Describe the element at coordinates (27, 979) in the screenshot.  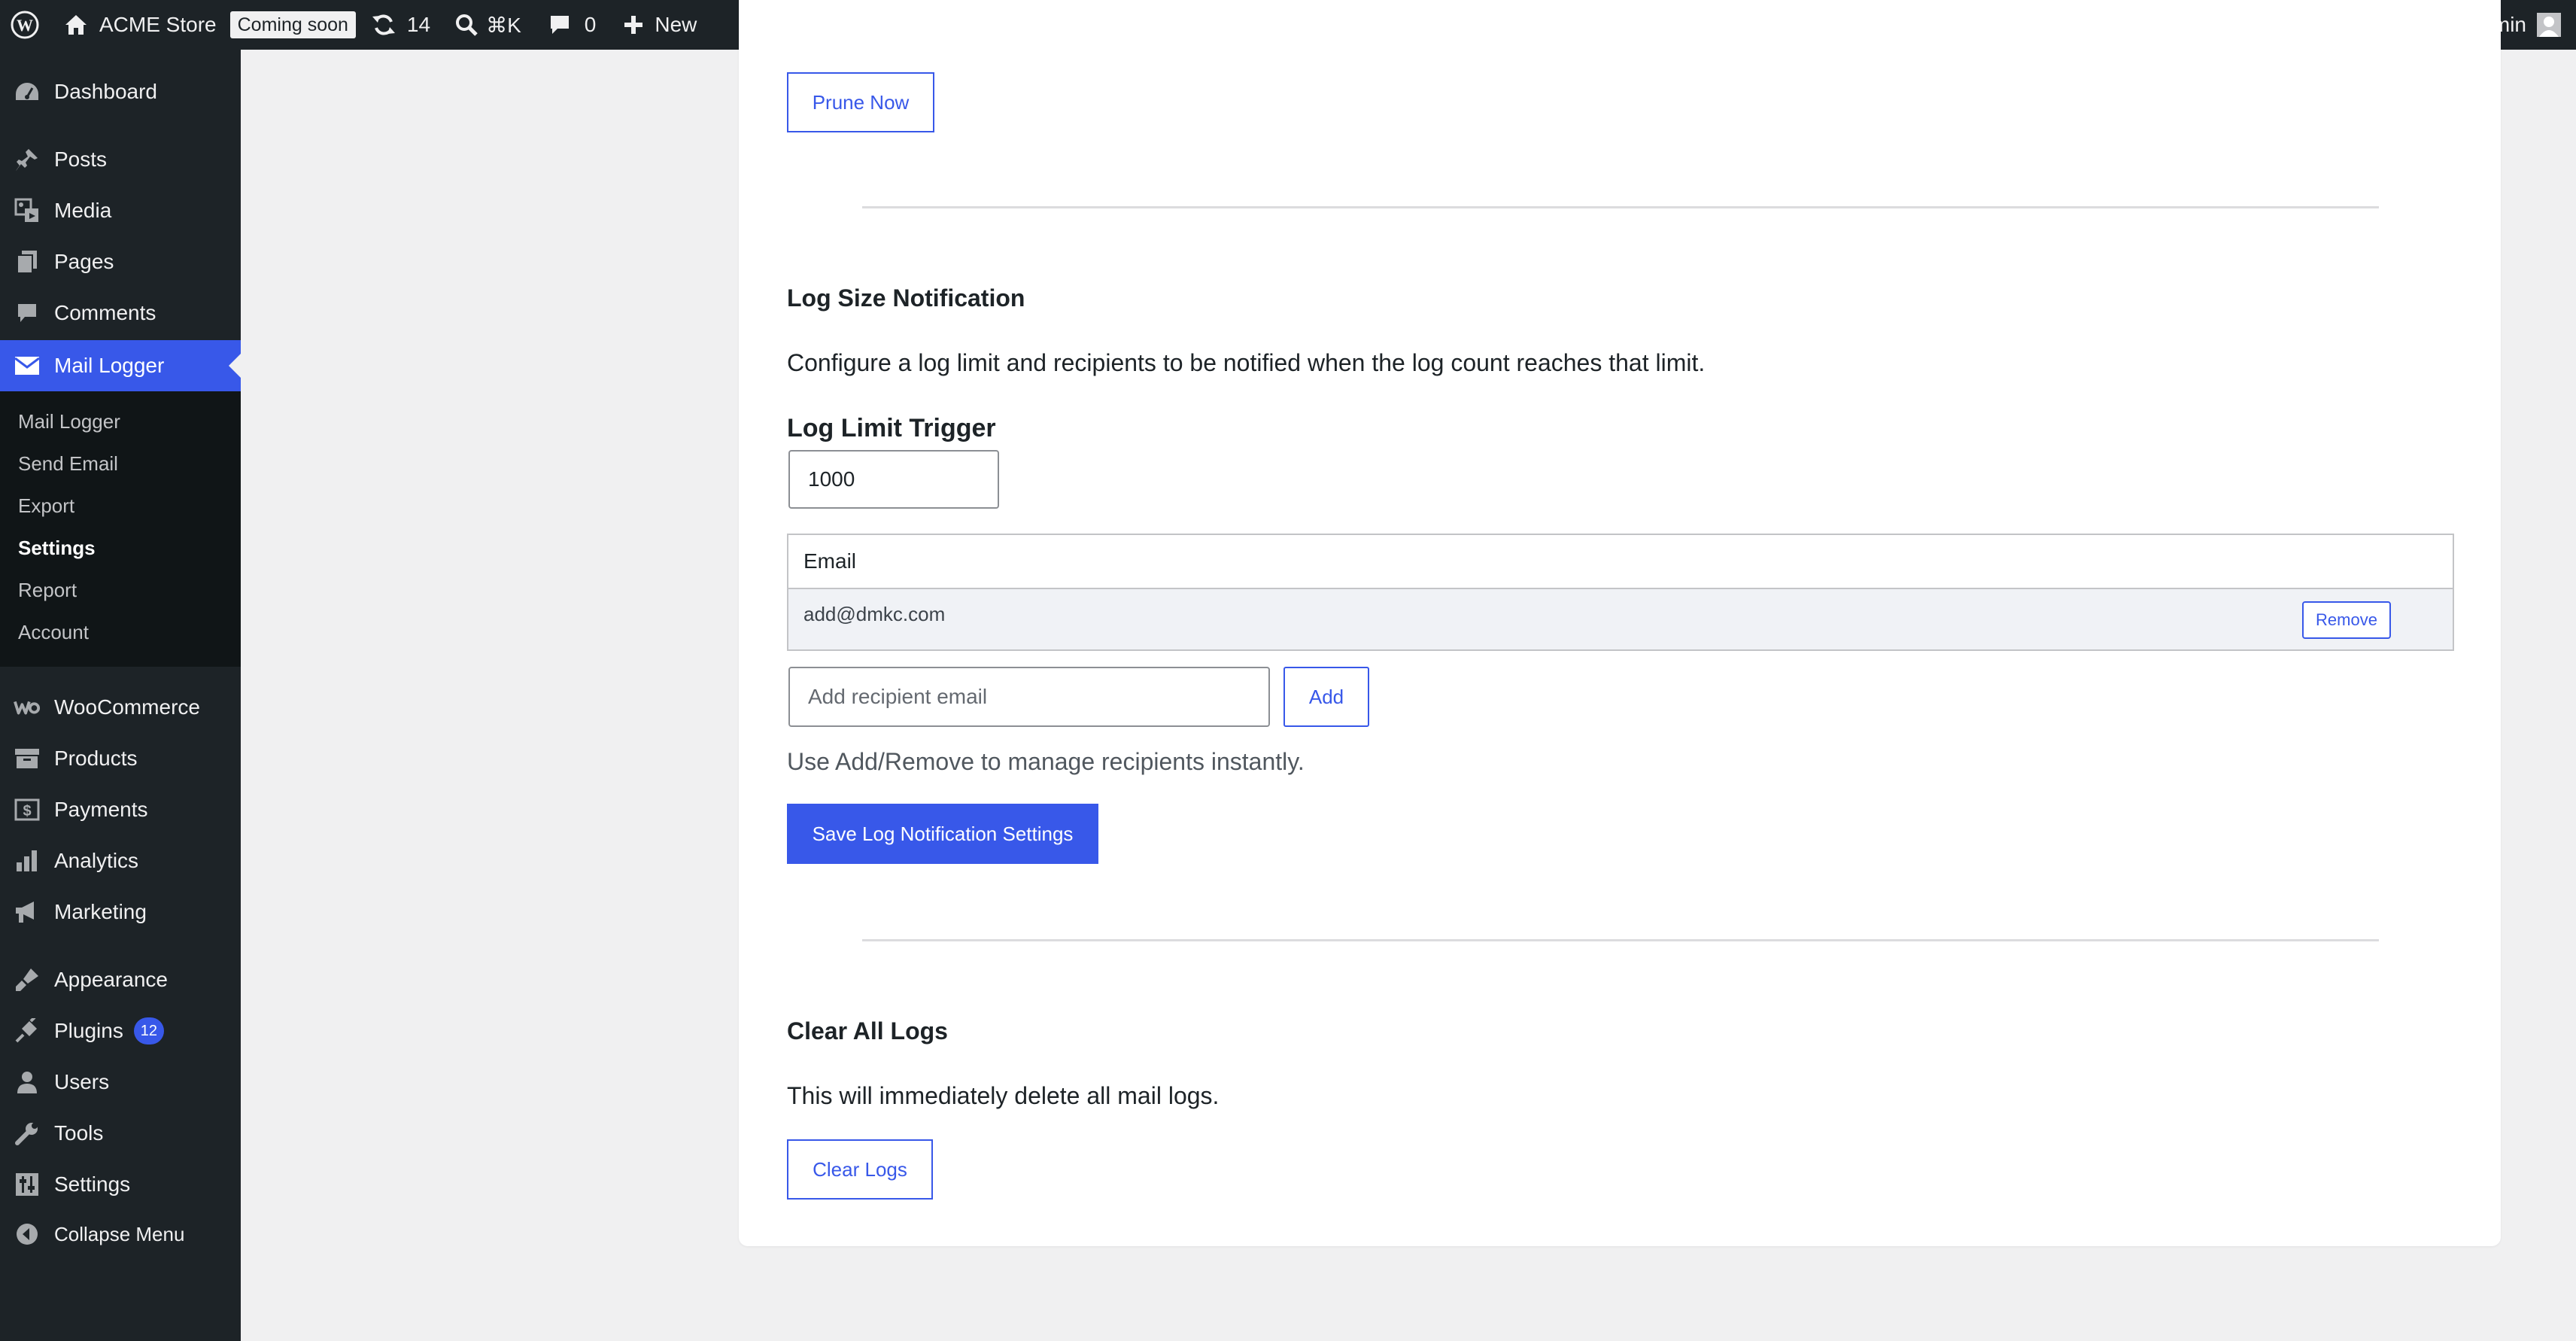
I see `brush-icon` at that location.